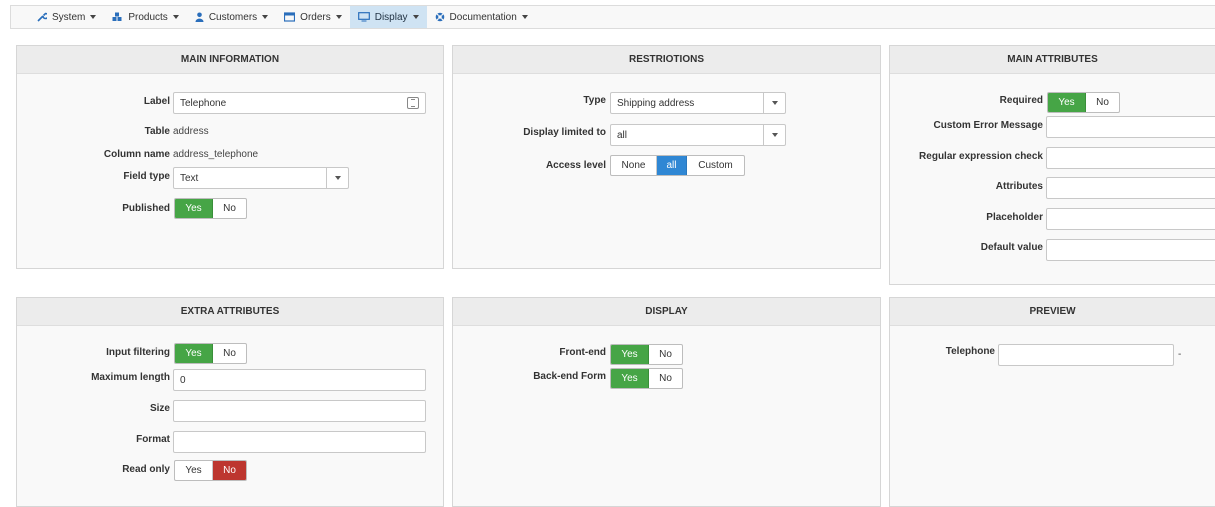 This screenshot has width=1215, height=507. I want to click on panel-title: PREVIEW, so click(1052, 312).